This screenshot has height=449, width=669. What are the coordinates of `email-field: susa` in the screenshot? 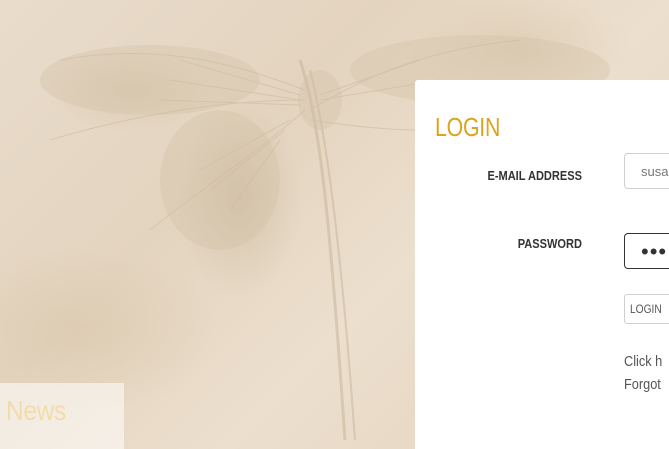 It's located at (646, 171).